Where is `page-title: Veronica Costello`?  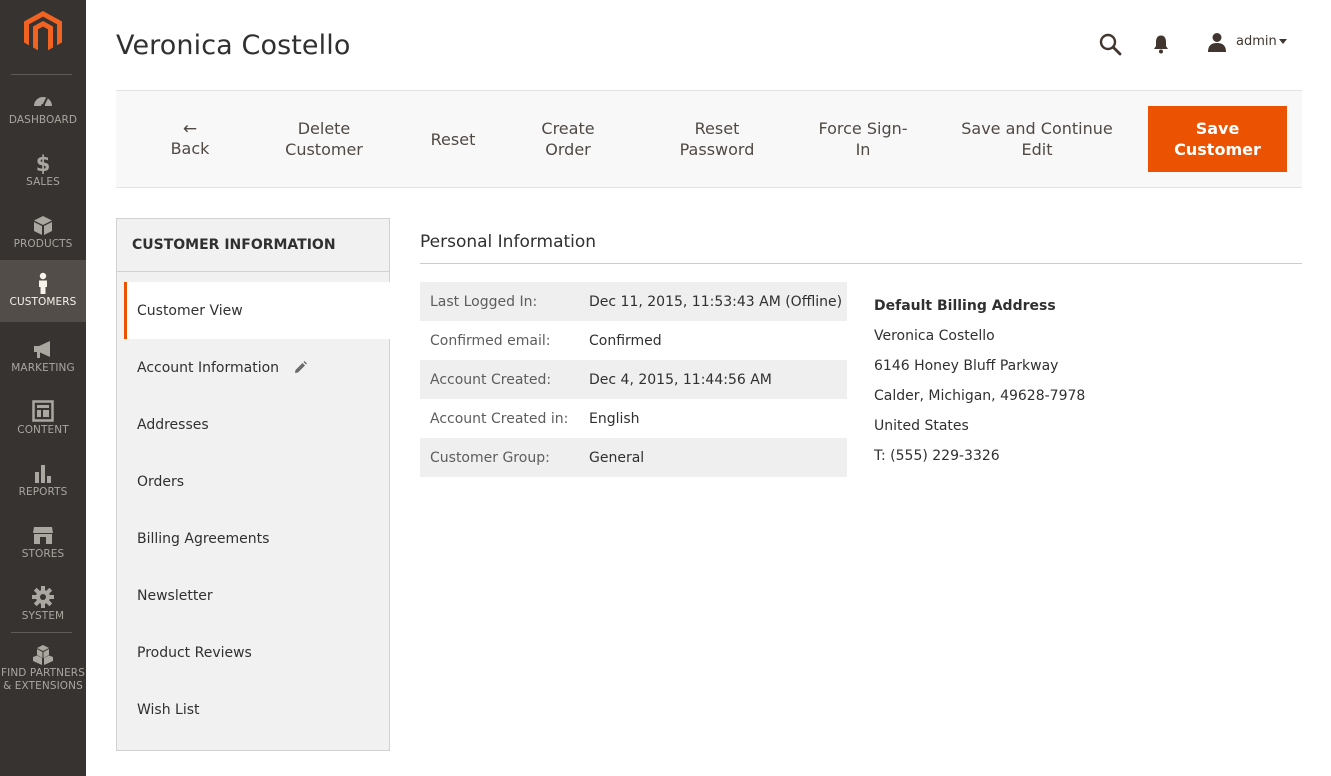 page-title: Veronica Costello is located at coordinates (233, 45).